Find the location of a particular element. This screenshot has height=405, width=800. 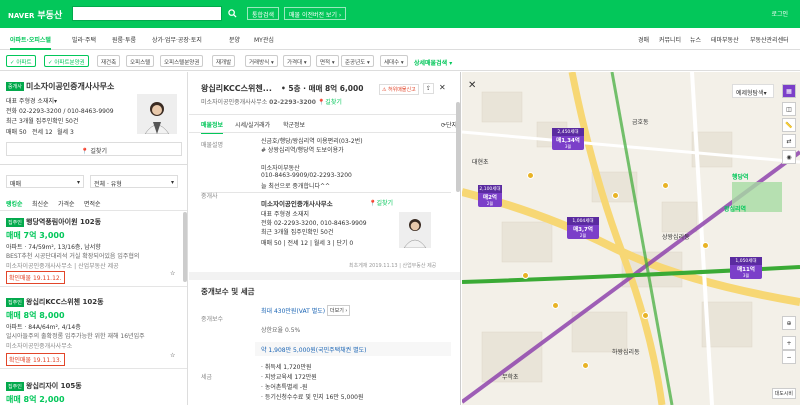

agent-stat-jeonse: 전세 12 is located at coordinates (42, 131).